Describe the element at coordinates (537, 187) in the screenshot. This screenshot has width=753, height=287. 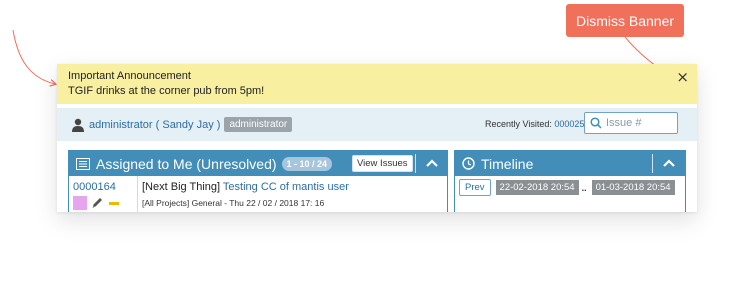
I see `start-date-badge: 22-02-2018 20:54` at that location.